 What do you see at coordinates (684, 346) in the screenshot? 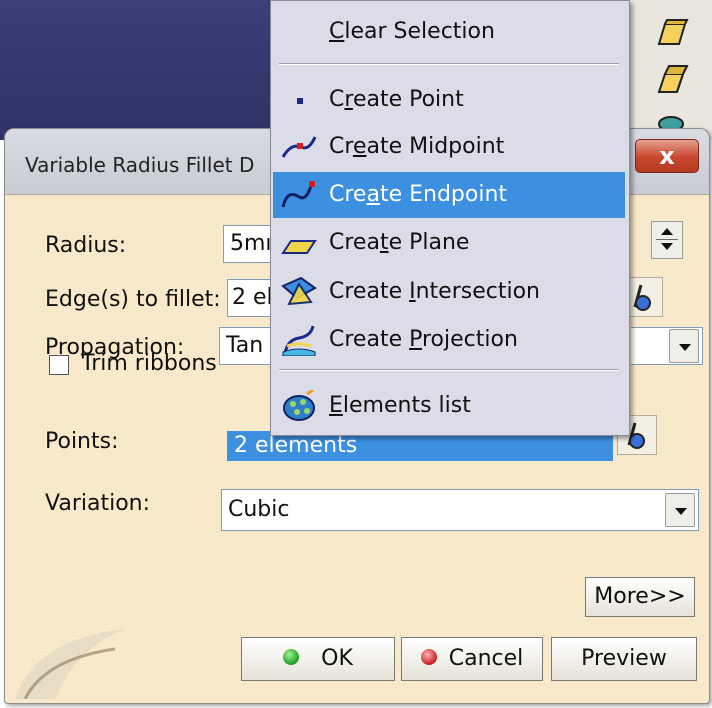
I see `propagation-dropdown-arrow` at bounding box center [684, 346].